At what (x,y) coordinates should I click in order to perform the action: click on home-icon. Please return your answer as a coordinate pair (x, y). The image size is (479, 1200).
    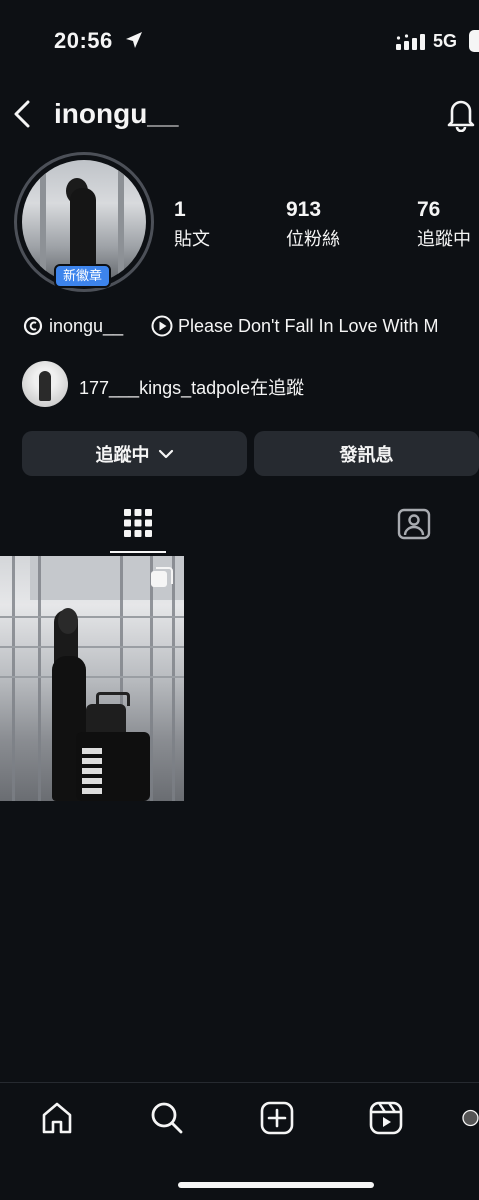
    Looking at the image, I should click on (57, 1118).